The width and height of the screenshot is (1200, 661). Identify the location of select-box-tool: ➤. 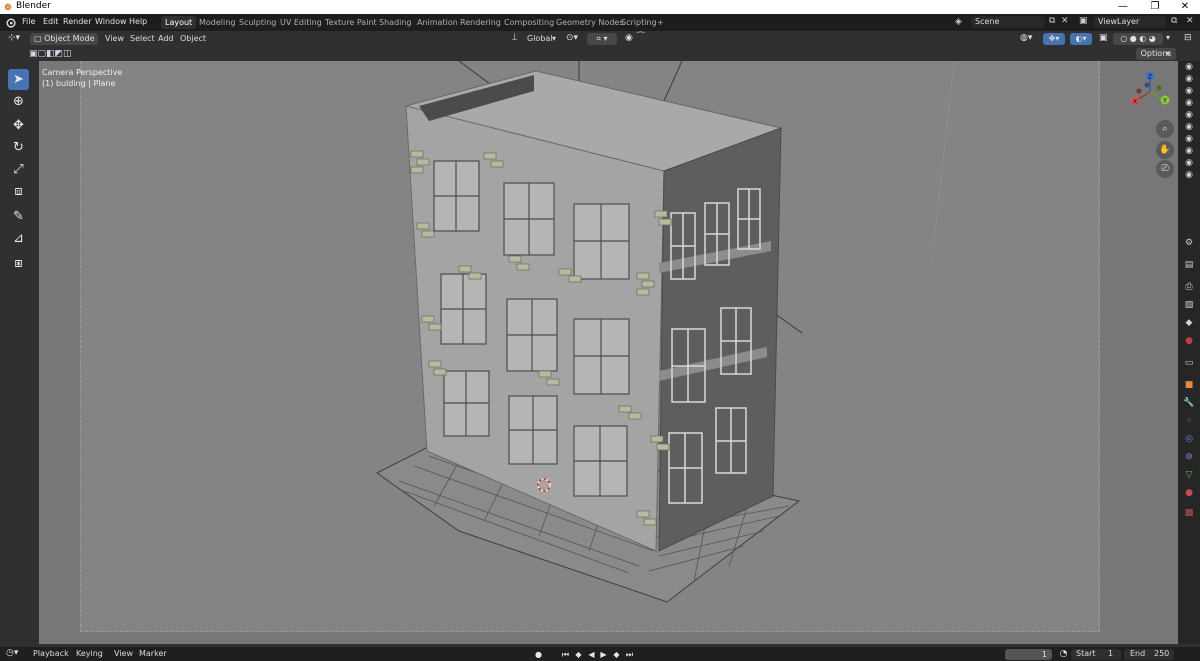
(18, 79).